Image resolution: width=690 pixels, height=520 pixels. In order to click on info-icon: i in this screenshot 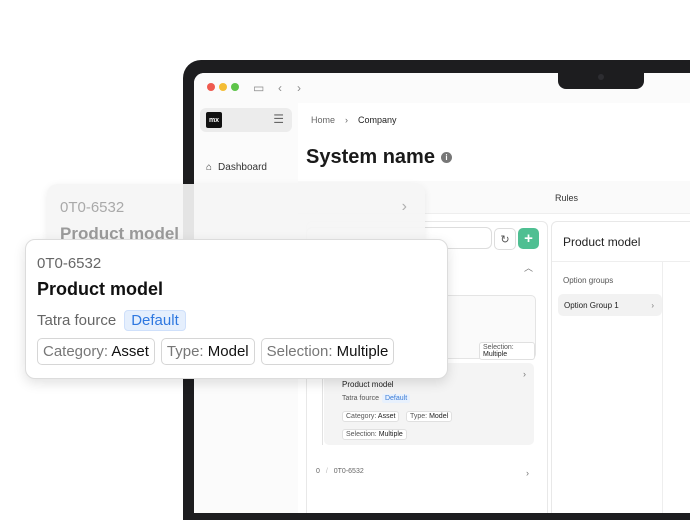, I will do `click(446, 157)`.